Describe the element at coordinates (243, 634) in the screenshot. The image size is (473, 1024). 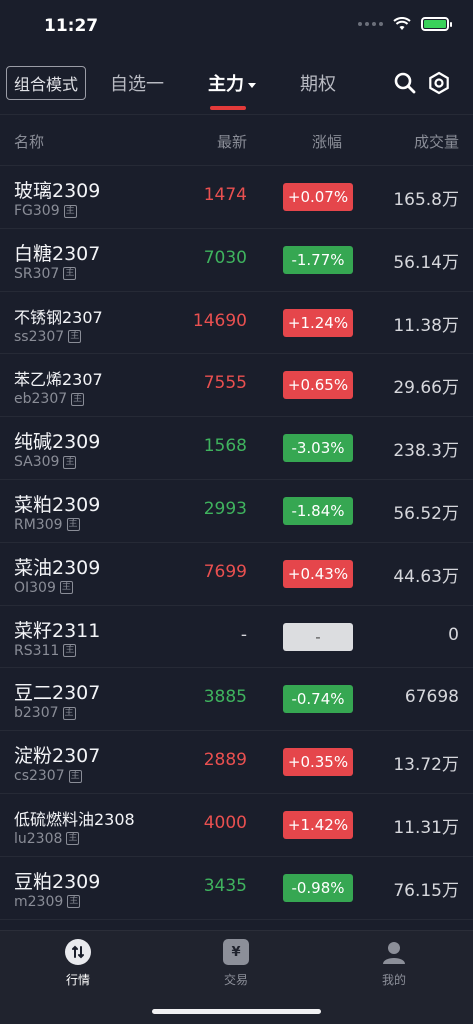
I see `latest-price: -` at that location.